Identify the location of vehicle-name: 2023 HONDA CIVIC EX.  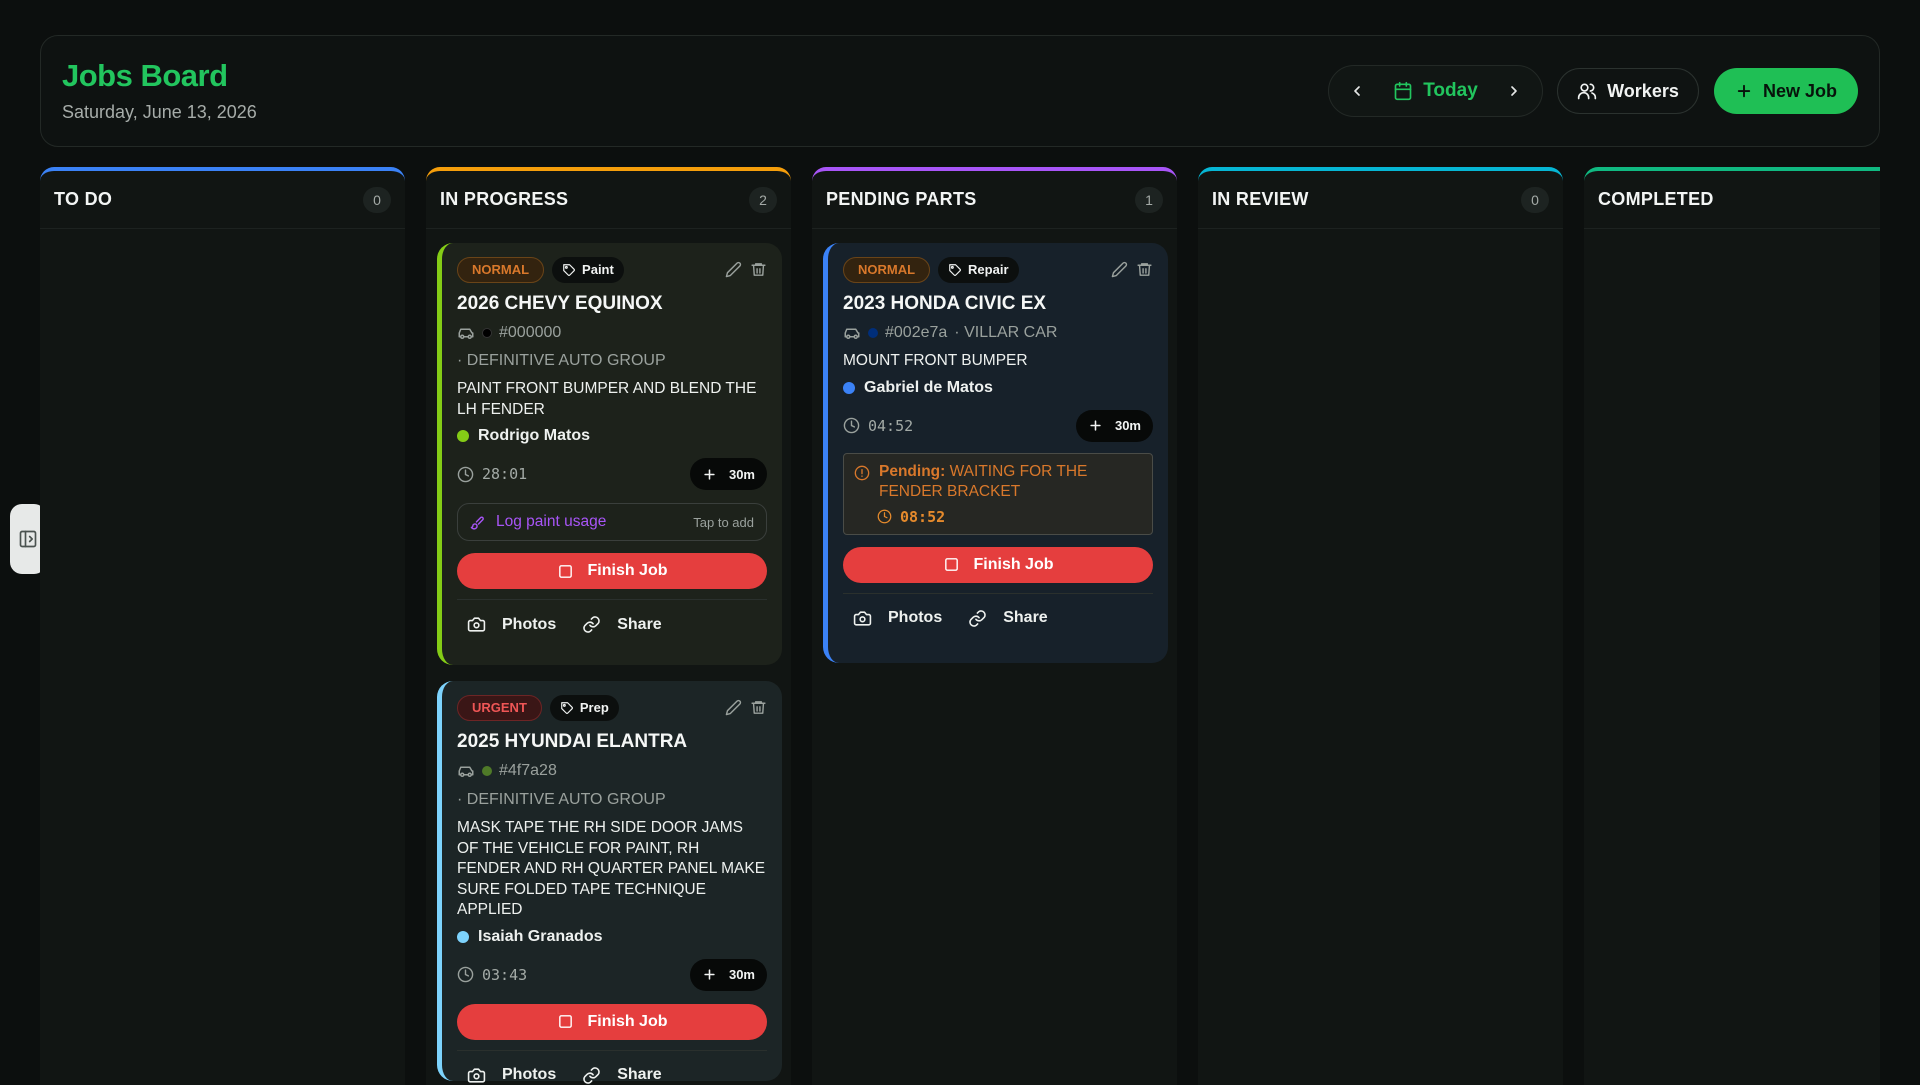
(945, 303).